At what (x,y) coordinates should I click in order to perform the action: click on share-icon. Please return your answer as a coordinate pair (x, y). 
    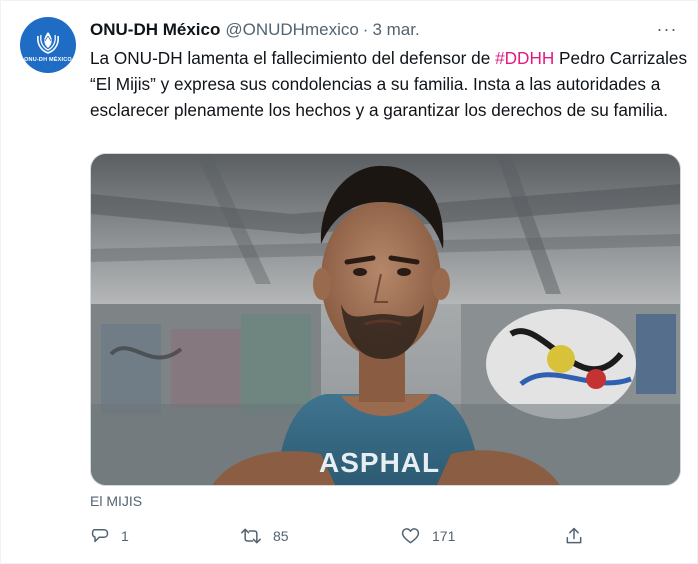
    Looking at the image, I should click on (574, 535).